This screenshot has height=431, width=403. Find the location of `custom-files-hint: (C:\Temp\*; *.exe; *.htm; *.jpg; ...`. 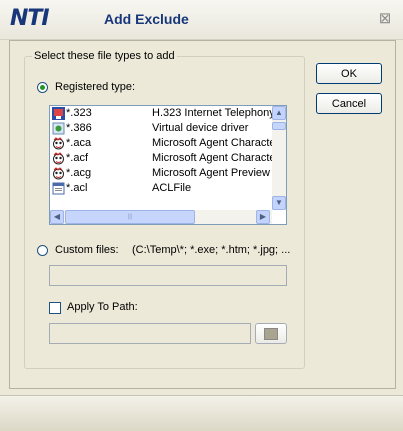

custom-files-hint: (C:\Temp\*; *.exe; *.htm; *.jpg; ... is located at coordinates (211, 250).